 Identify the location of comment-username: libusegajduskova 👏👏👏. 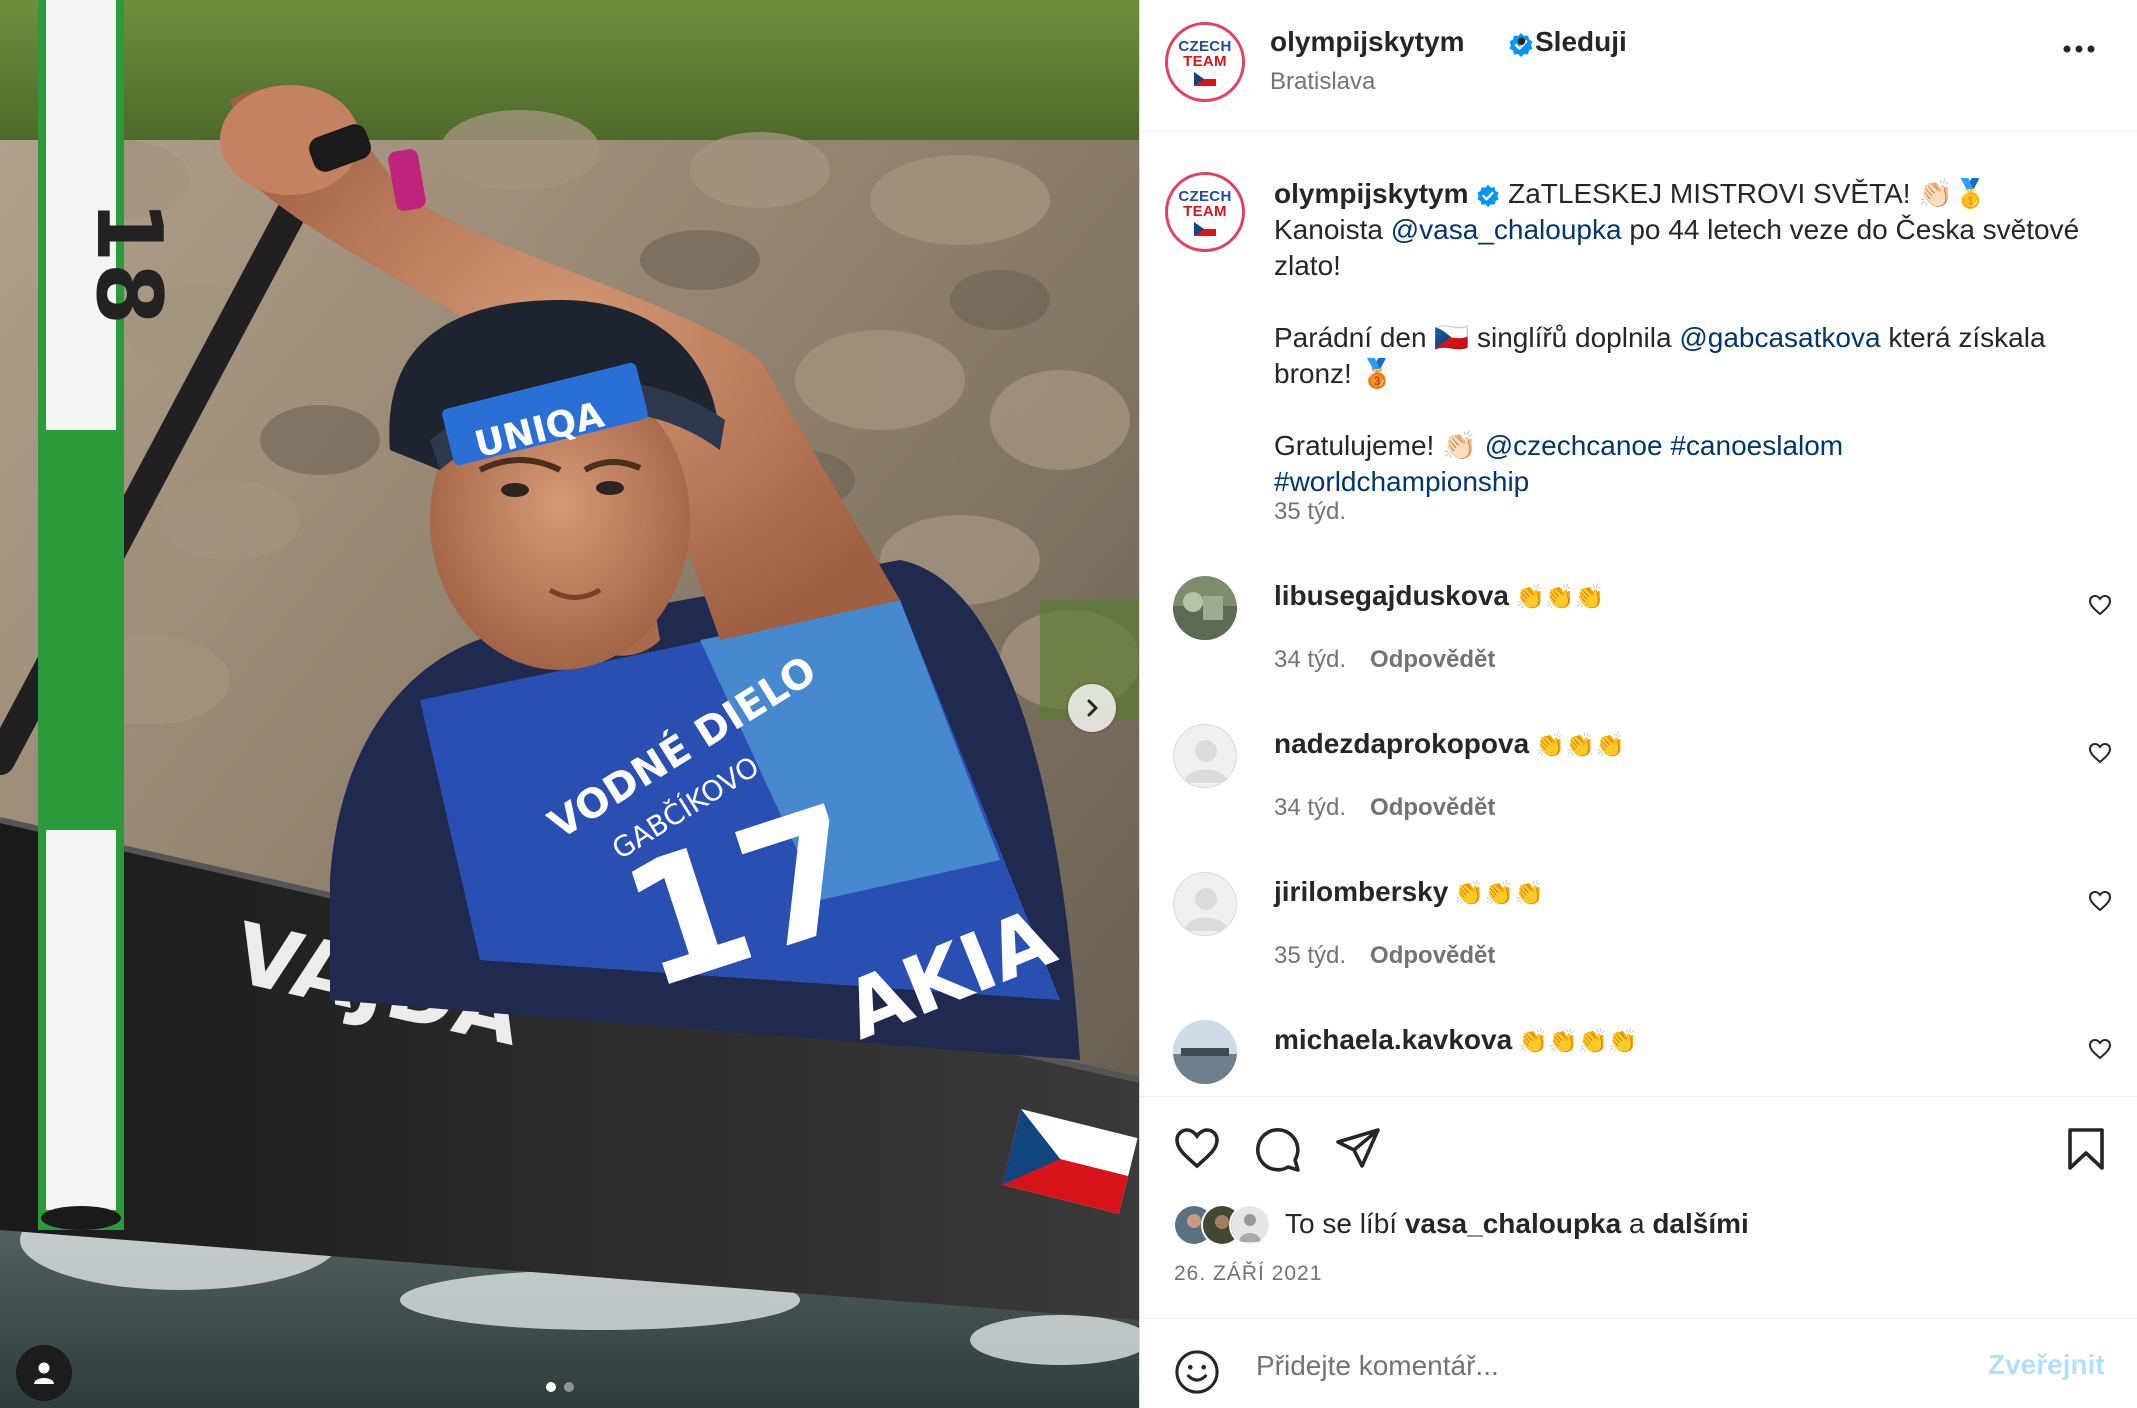
(1439, 596).